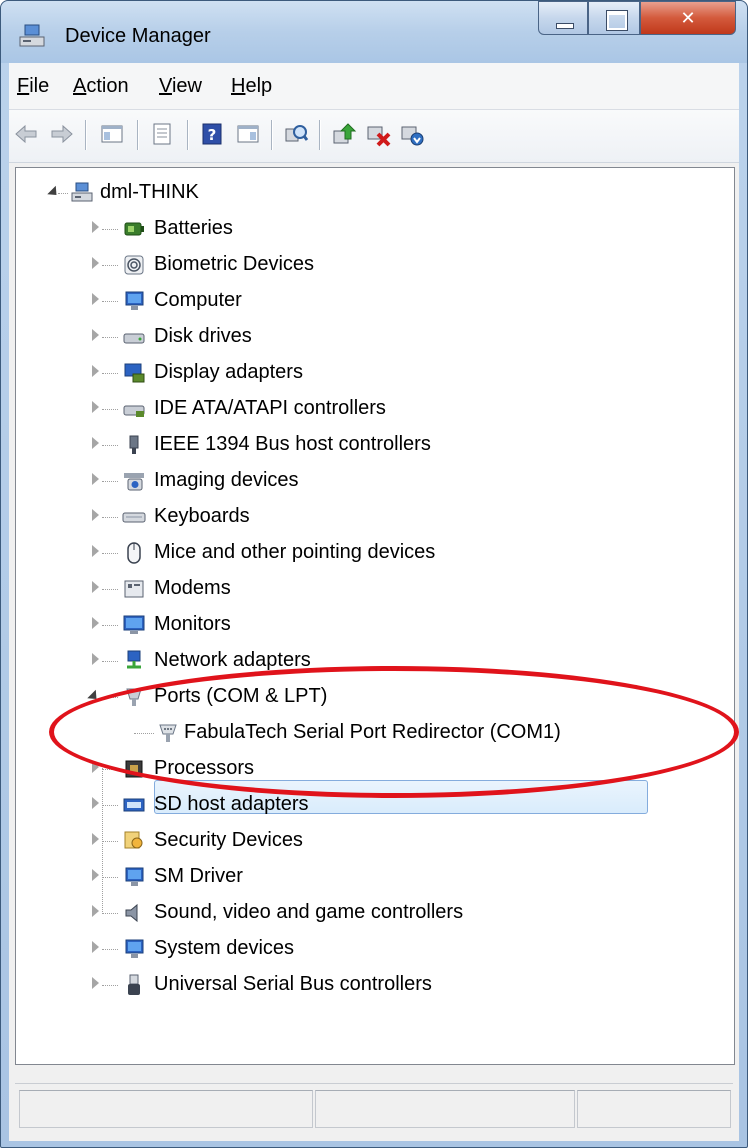 Image resolution: width=748 pixels, height=1148 pixels. What do you see at coordinates (366, 337) in the screenshot?
I see `tree-item: Disk drives` at bounding box center [366, 337].